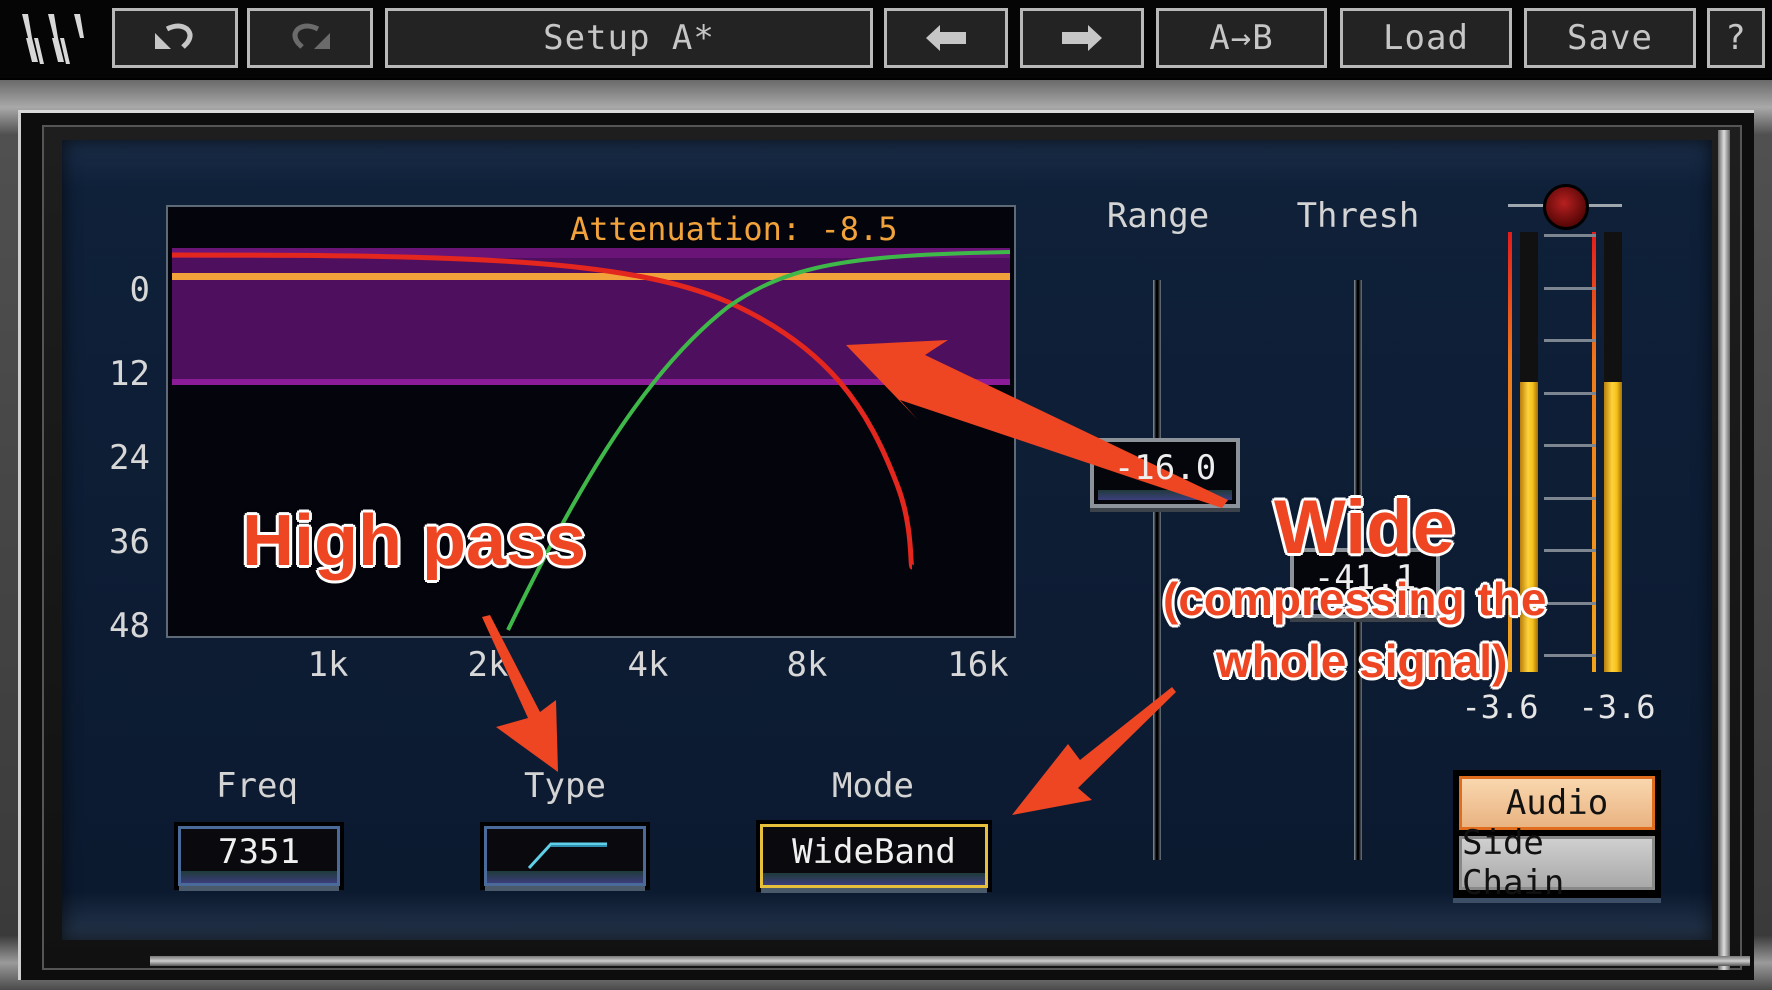 The height and width of the screenshot is (990, 1772). What do you see at coordinates (1594, 452) in the screenshot?
I see `right-gain-reduction-meter` at bounding box center [1594, 452].